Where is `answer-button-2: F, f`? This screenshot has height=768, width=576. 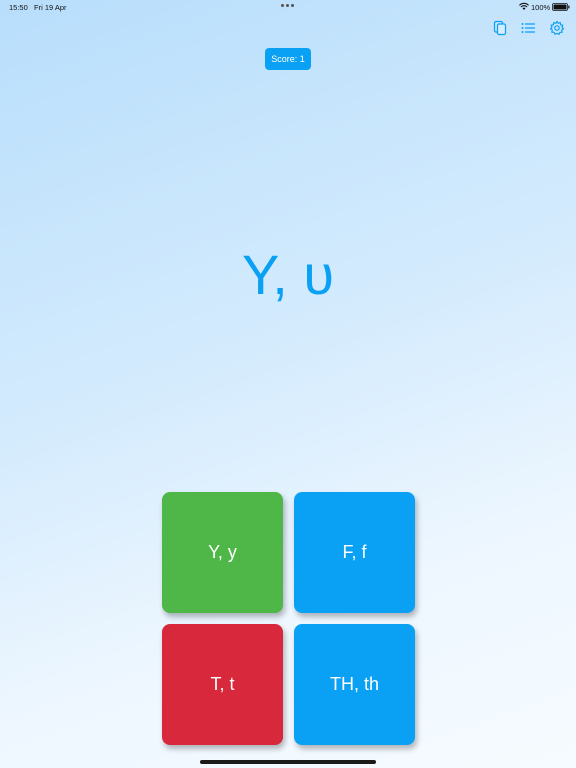
answer-button-2: F, f is located at coordinates (354, 552).